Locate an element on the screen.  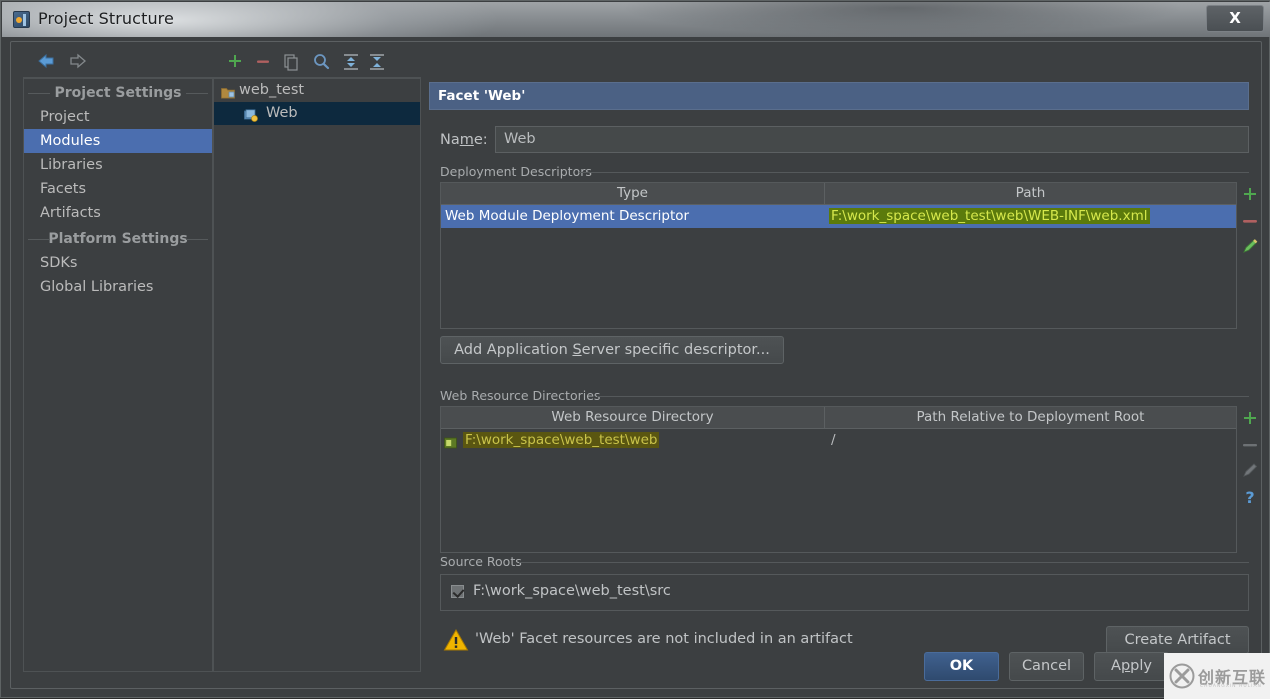
tree-node-web-test: web_test is located at coordinates (317, 90).